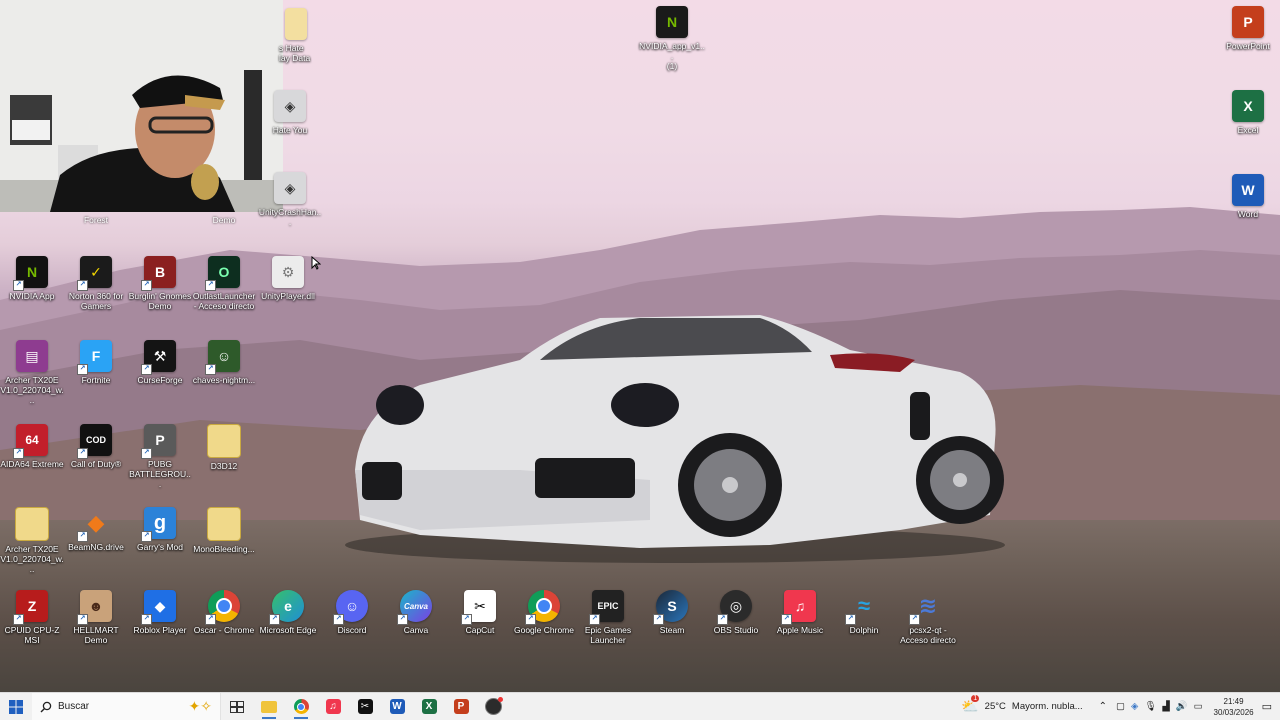  Describe the element at coordinates (290, 112) in the screenshot. I see `desktop-icon-partial-hate-you: ◈ Hate You` at that location.